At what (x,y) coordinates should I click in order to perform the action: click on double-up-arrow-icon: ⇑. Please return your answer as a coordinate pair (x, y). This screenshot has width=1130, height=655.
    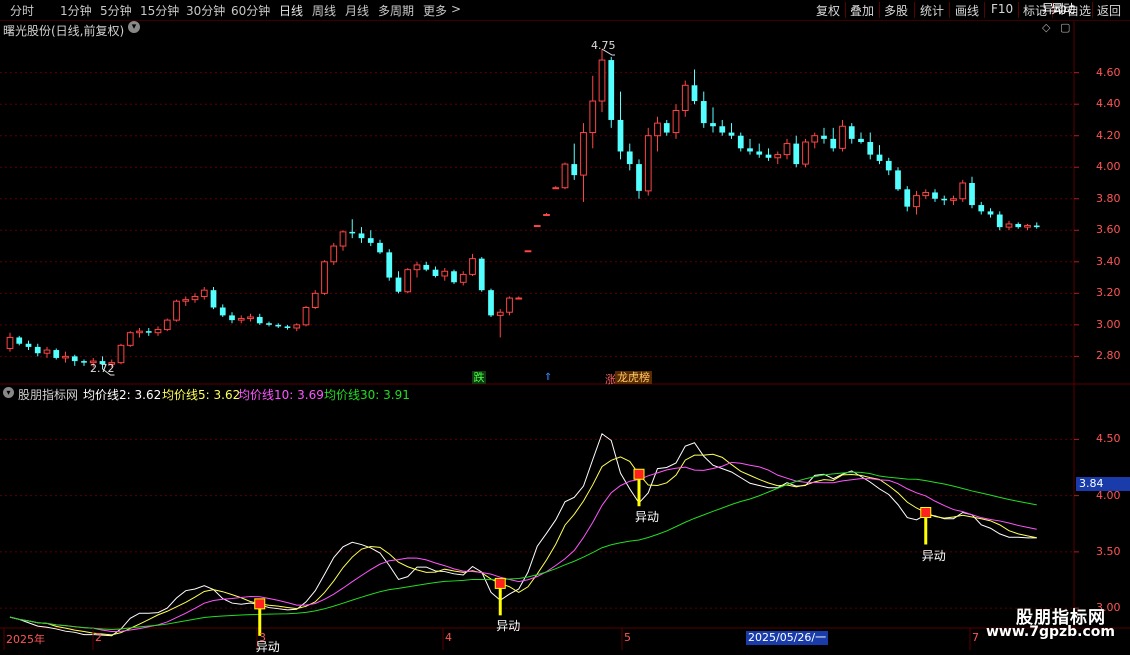
    Looking at the image, I should click on (548, 377).